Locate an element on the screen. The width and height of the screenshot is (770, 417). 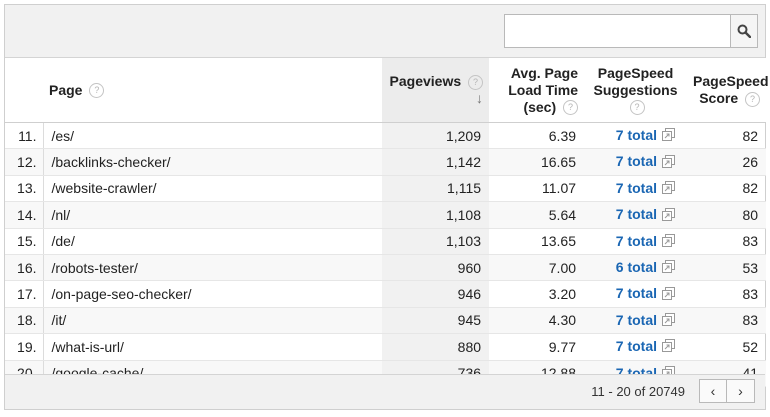
row-index: 17. is located at coordinates (24, 294).